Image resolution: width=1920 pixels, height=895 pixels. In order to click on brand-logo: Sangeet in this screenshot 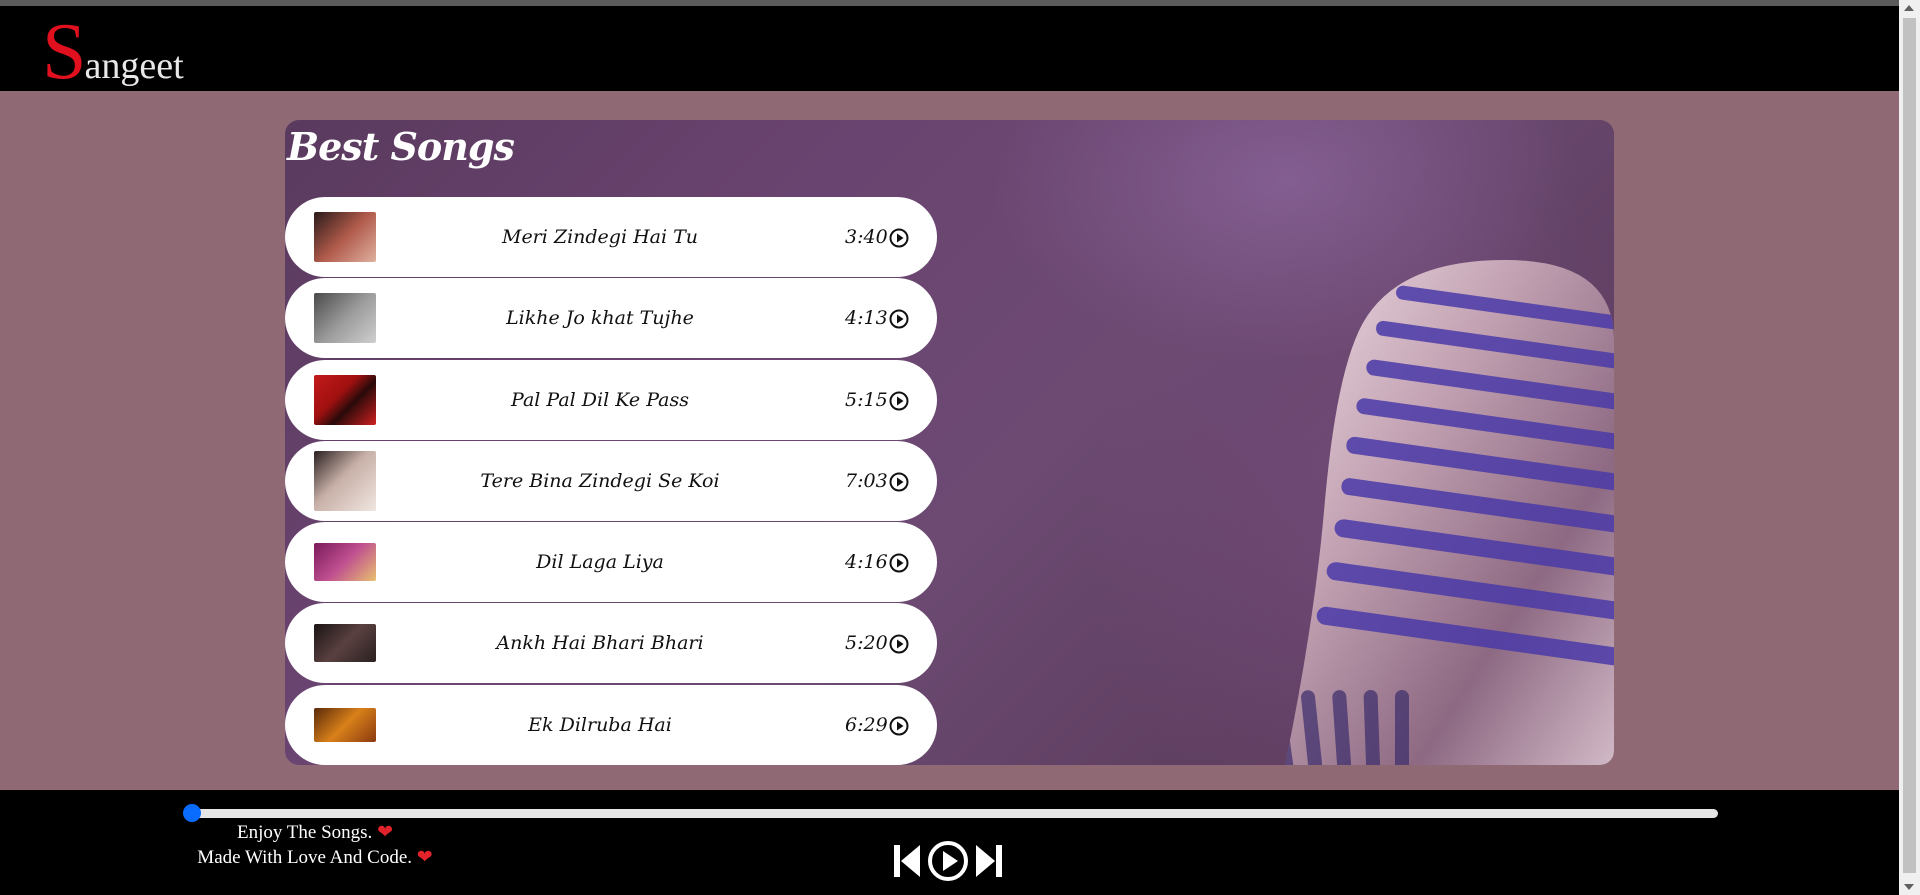, I will do `click(113, 52)`.